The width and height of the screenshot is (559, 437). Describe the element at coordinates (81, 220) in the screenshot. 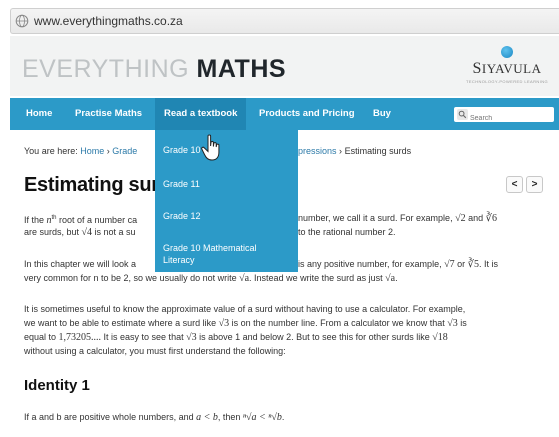

I see `paragraph-1-line-1: If the nth root of a number ca` at that location.